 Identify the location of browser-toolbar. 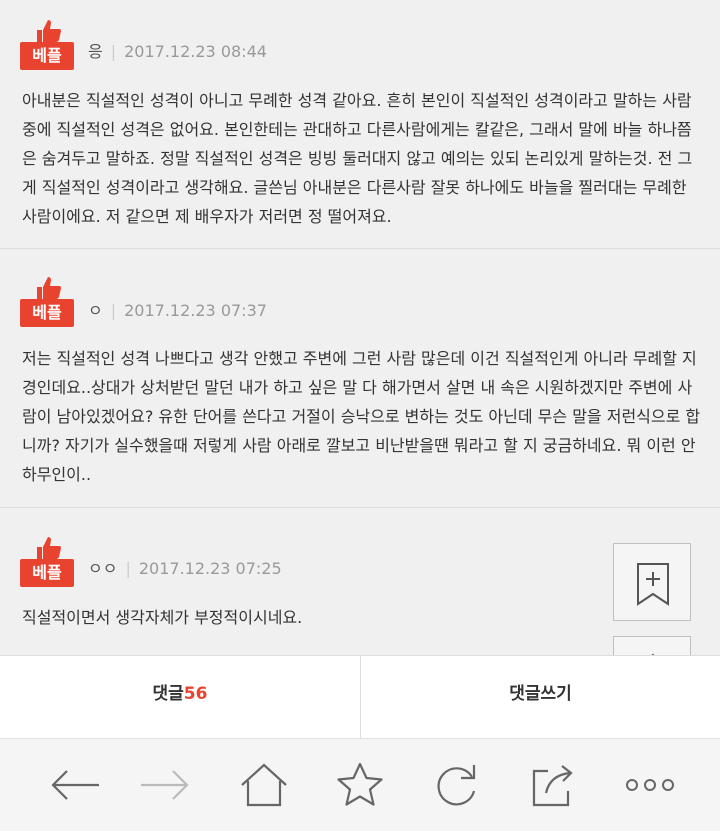
(360, 784).